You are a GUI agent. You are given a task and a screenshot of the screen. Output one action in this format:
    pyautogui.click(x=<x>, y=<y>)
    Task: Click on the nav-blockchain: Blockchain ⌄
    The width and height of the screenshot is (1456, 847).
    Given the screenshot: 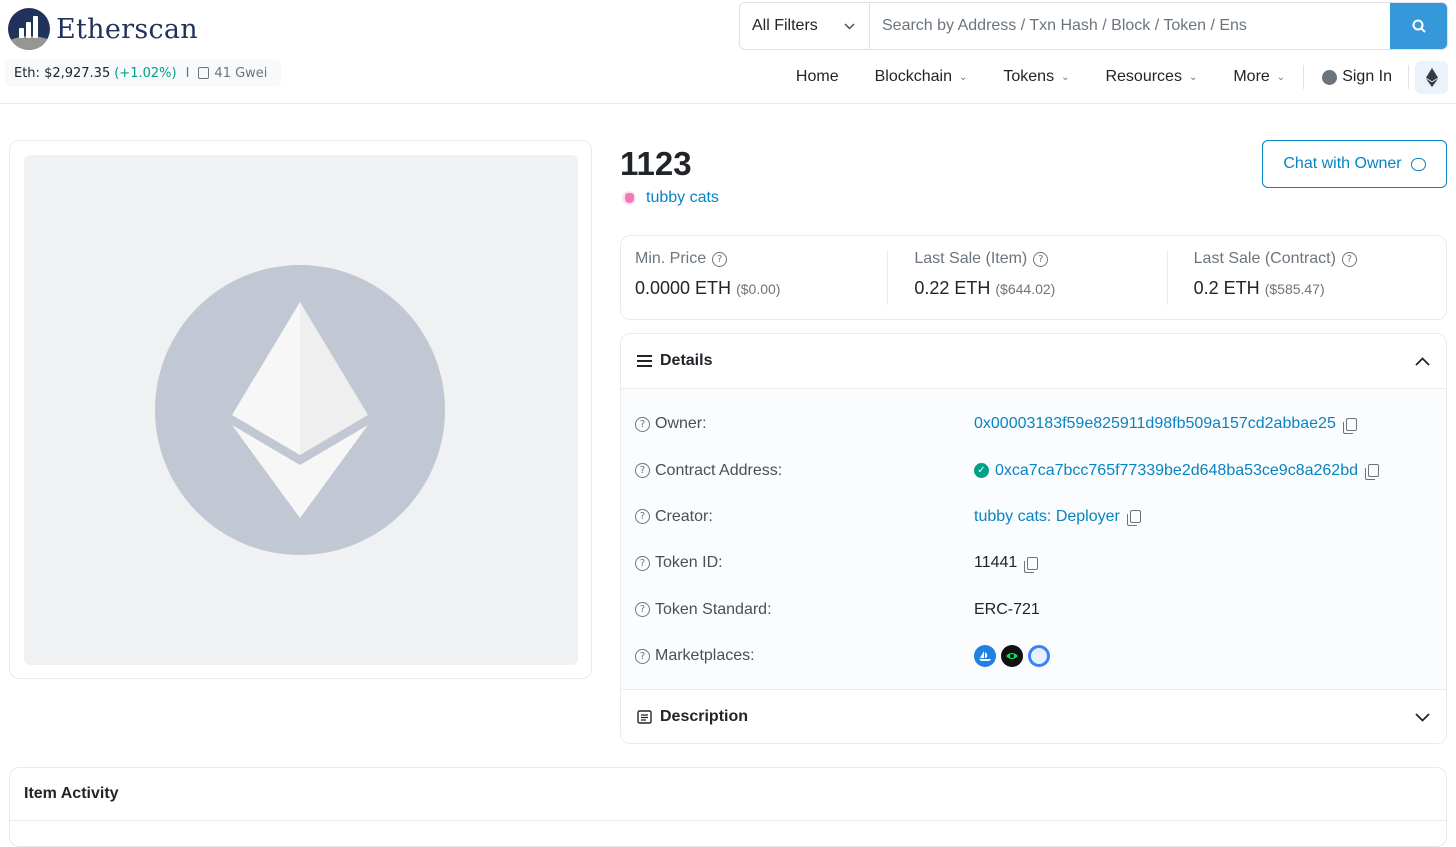 What is the action you would take?
    pyautogui.click(x=921, y=77)
    